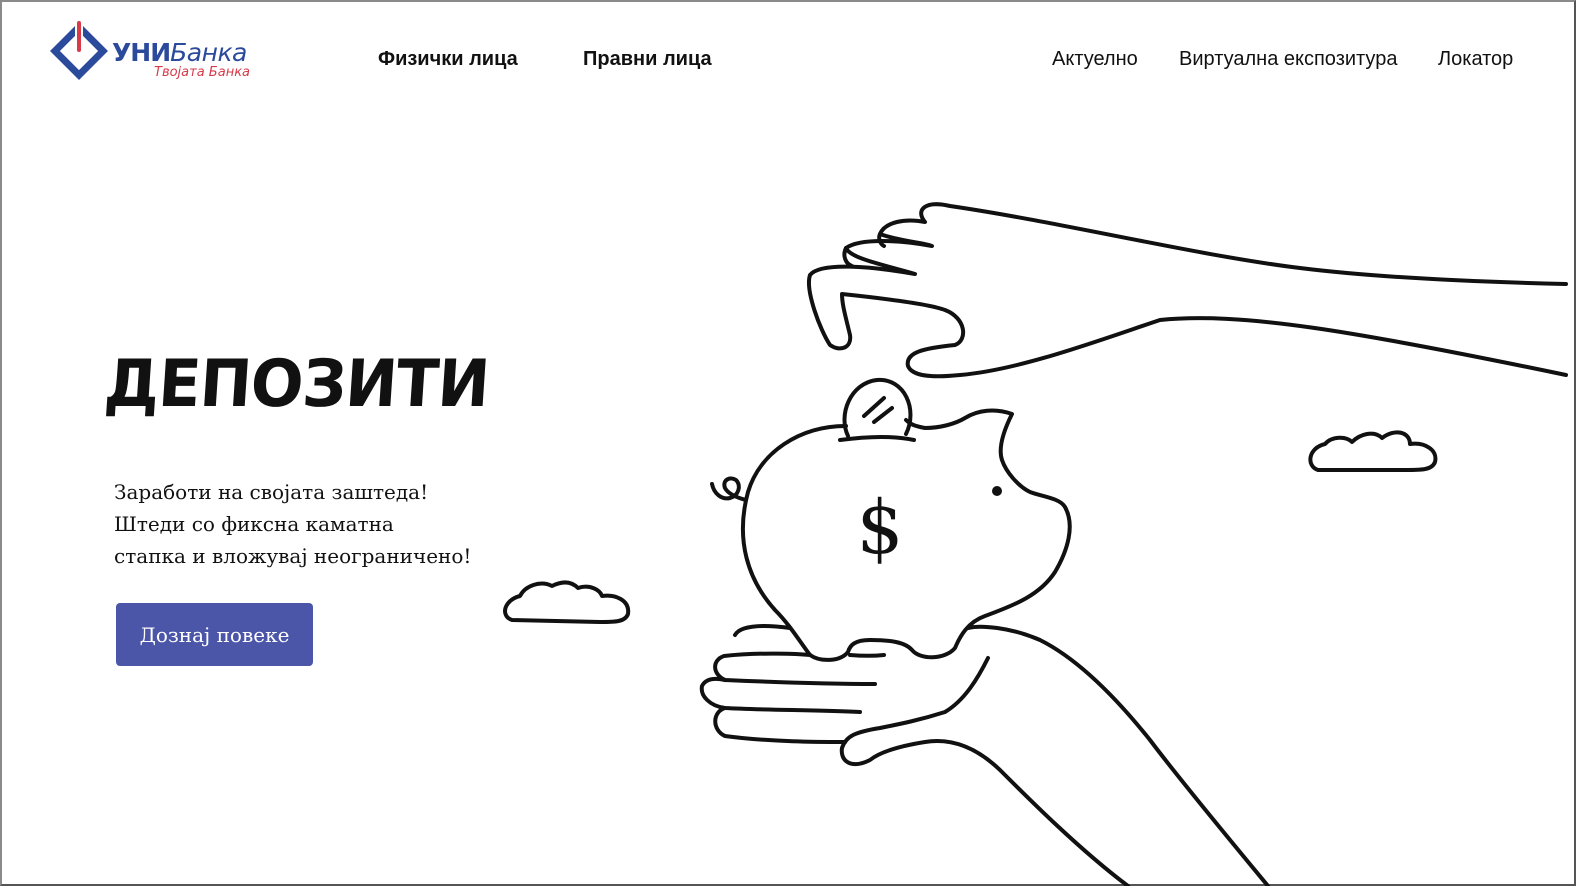  Describe the element at coordinates (79, 50) in the screenshot. I see `power-icon` at that location.